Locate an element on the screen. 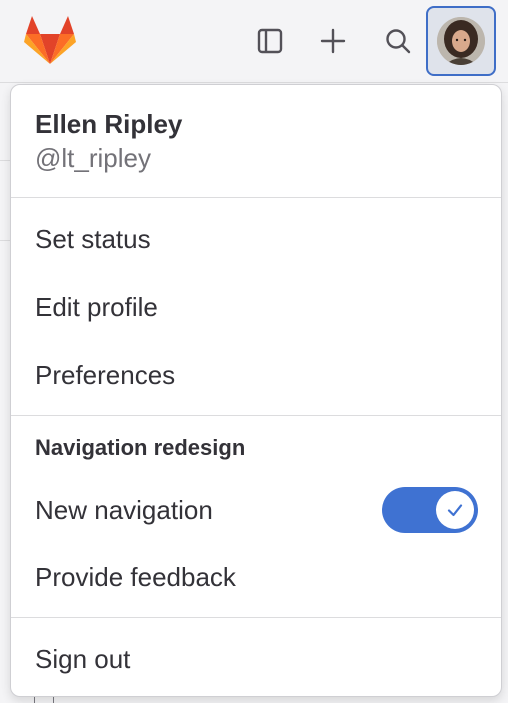 The height and width of the screenshot is (703, 508). plus-icon is located at coordinates (333, 41).